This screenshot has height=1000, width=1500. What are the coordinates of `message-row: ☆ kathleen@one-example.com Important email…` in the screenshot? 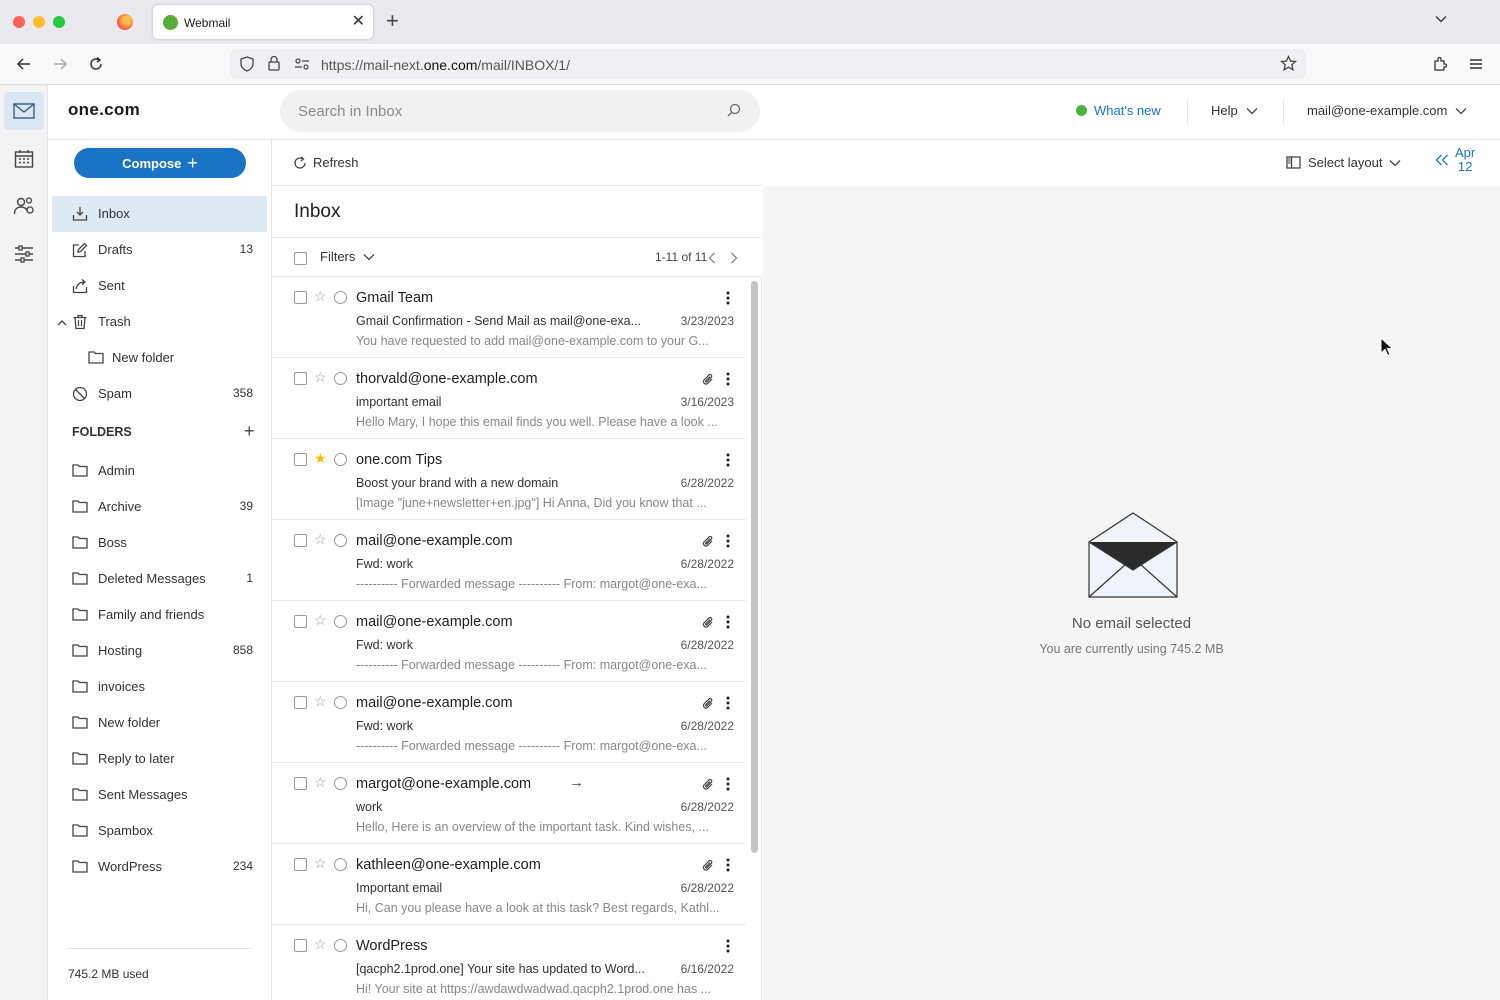 It's located at (509, 884).